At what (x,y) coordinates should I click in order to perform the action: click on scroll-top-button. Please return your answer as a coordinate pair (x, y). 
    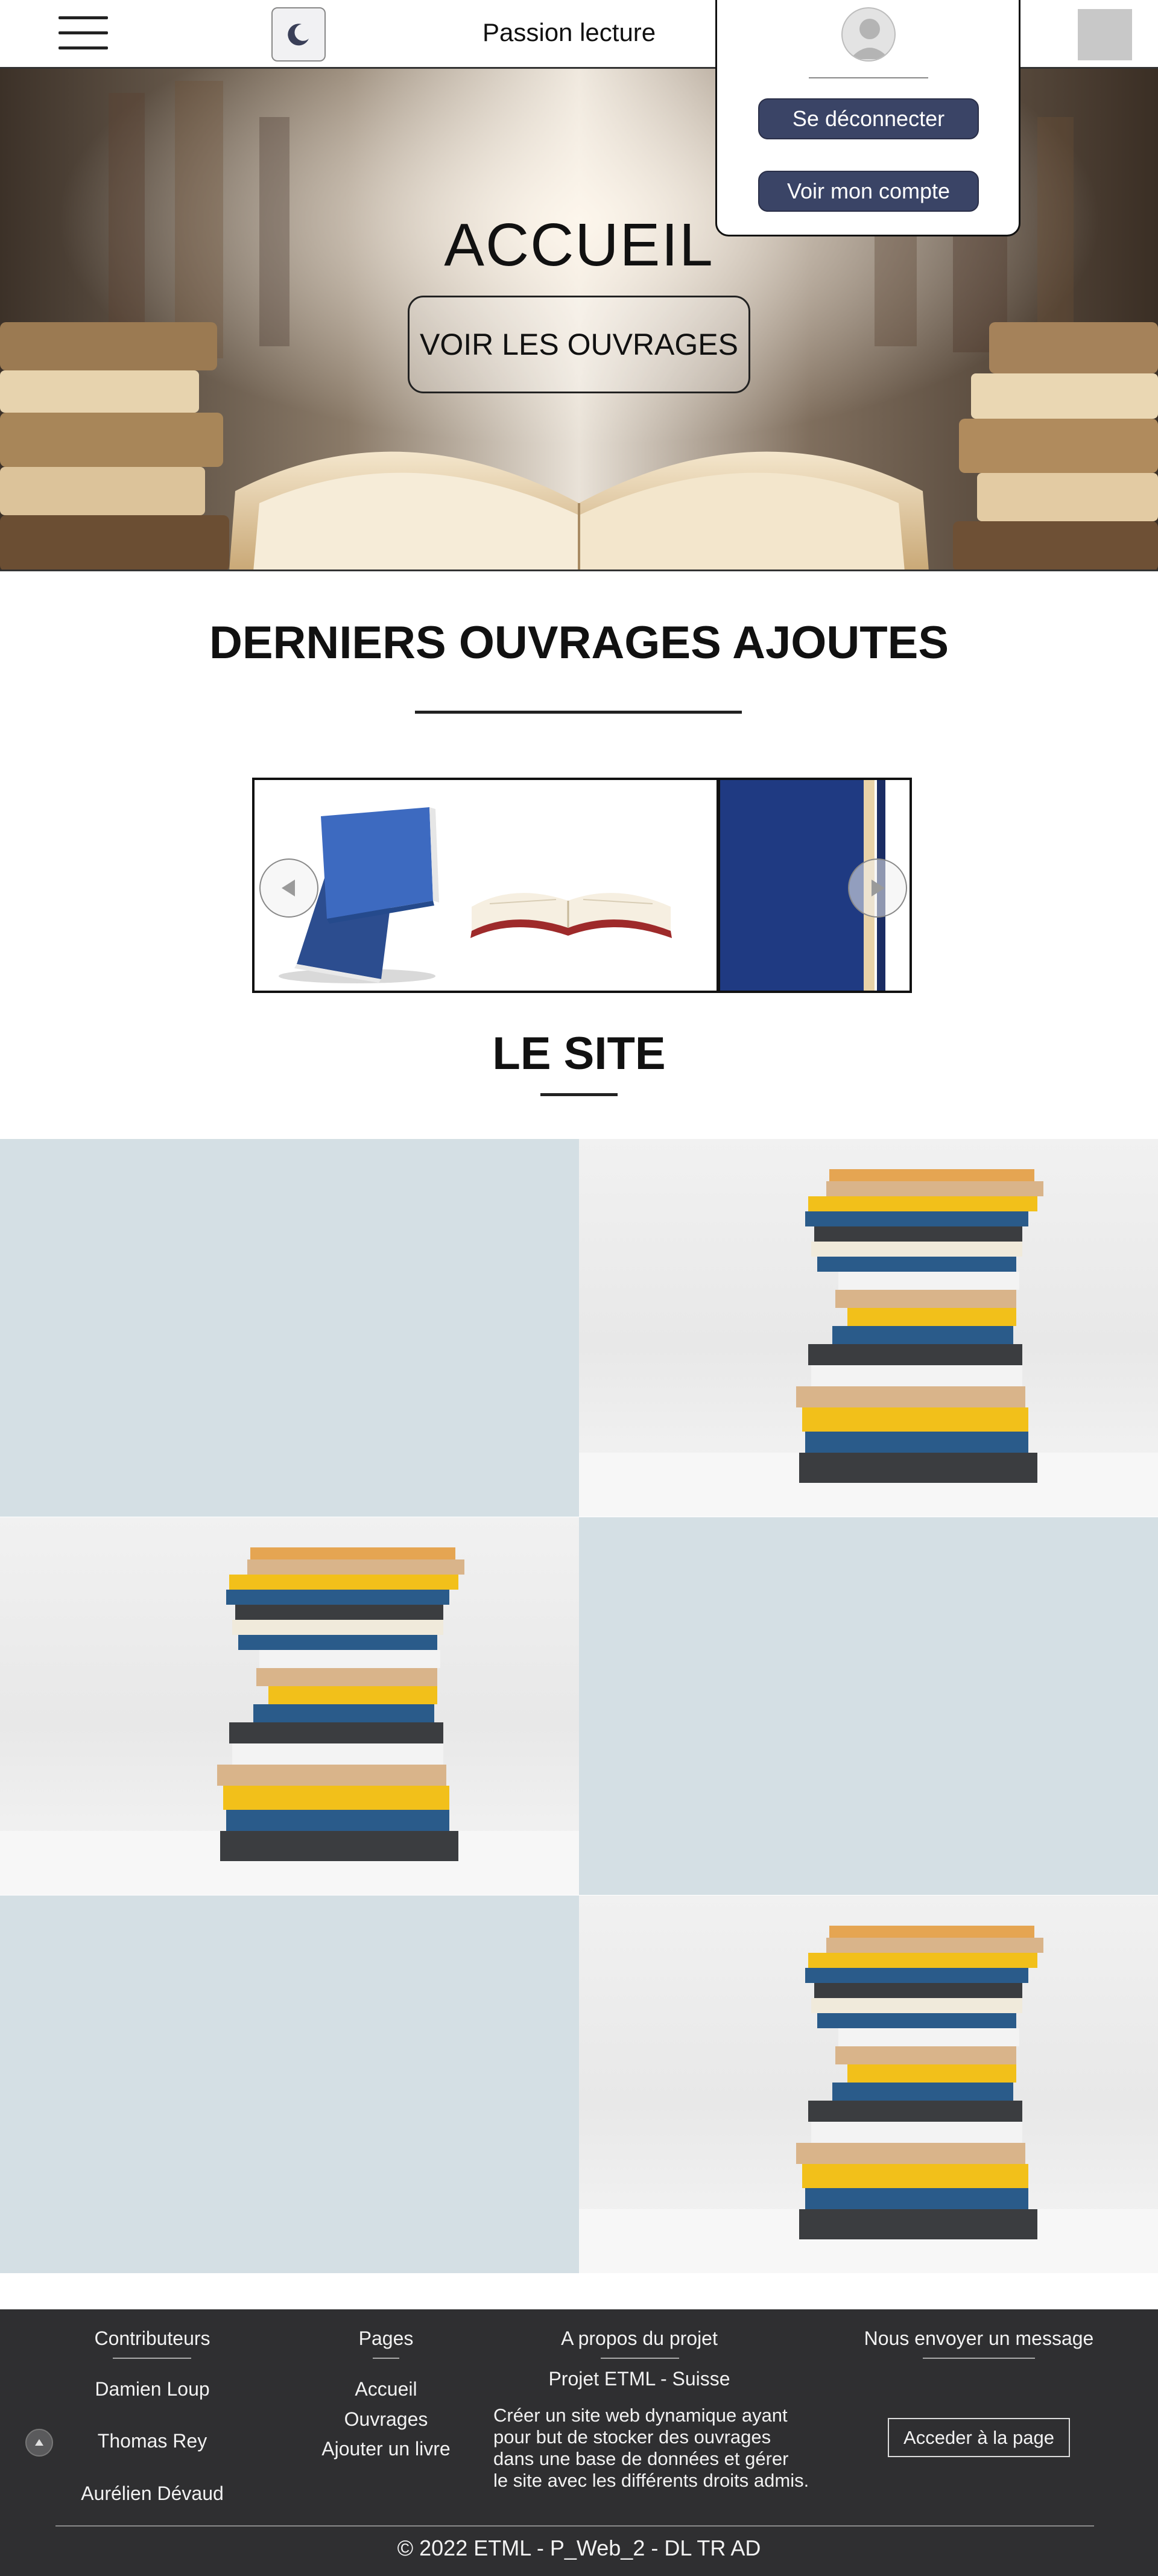
    Looking at the image, I should click on (39, 2443).